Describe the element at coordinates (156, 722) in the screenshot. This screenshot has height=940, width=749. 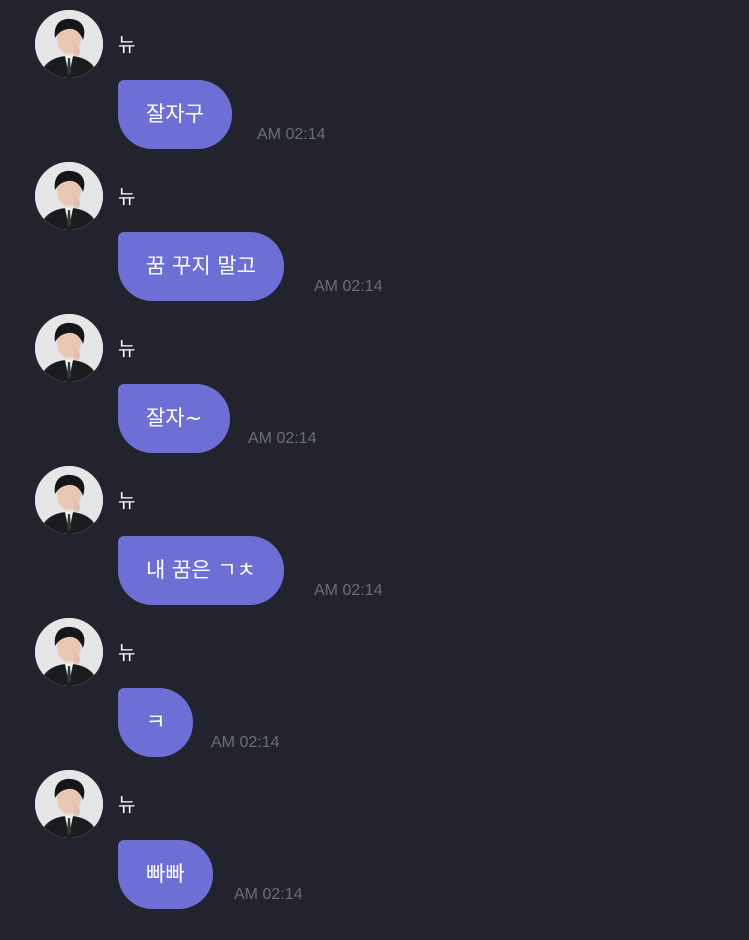
I see `message-bubble: ㅋ` at that location.